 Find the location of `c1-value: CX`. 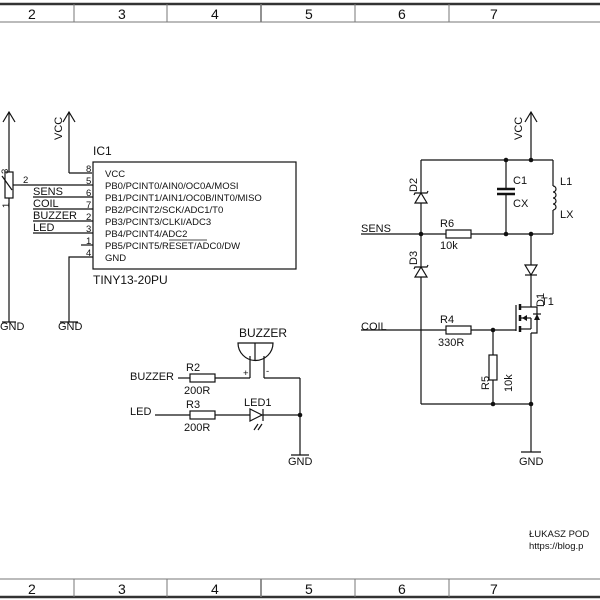

c1-value: CX is located at coordinates (521, 204).